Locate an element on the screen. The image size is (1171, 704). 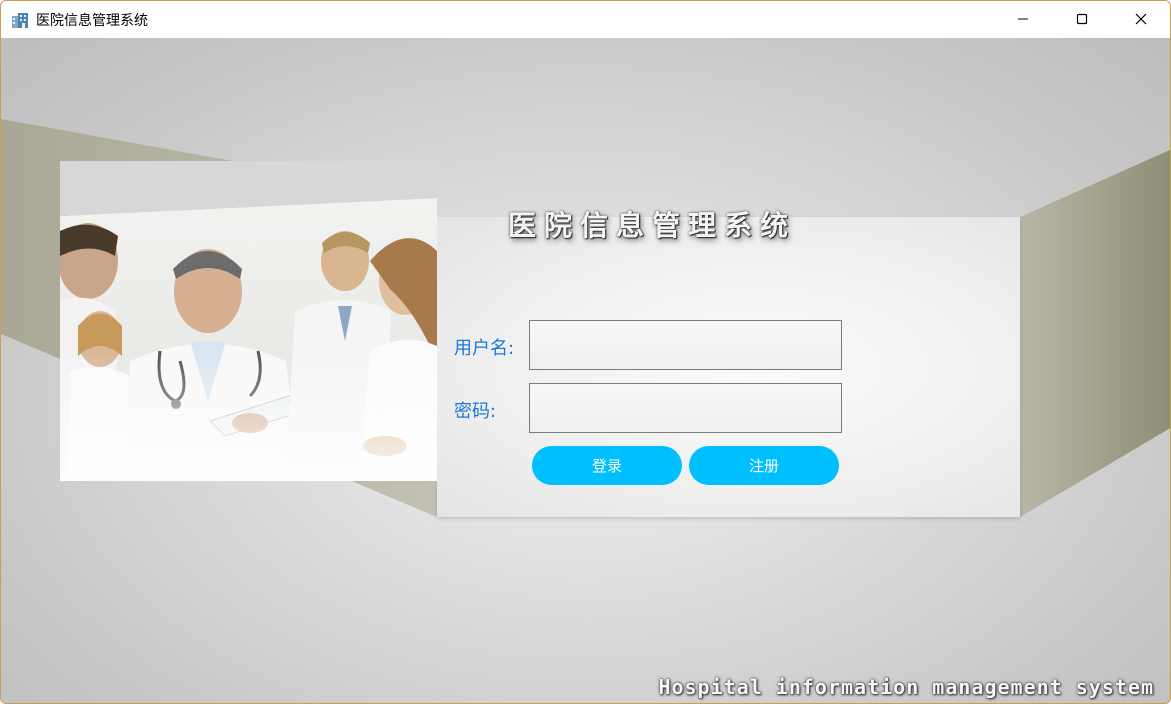
maximize-icon is located at coordinates (1082, 19).